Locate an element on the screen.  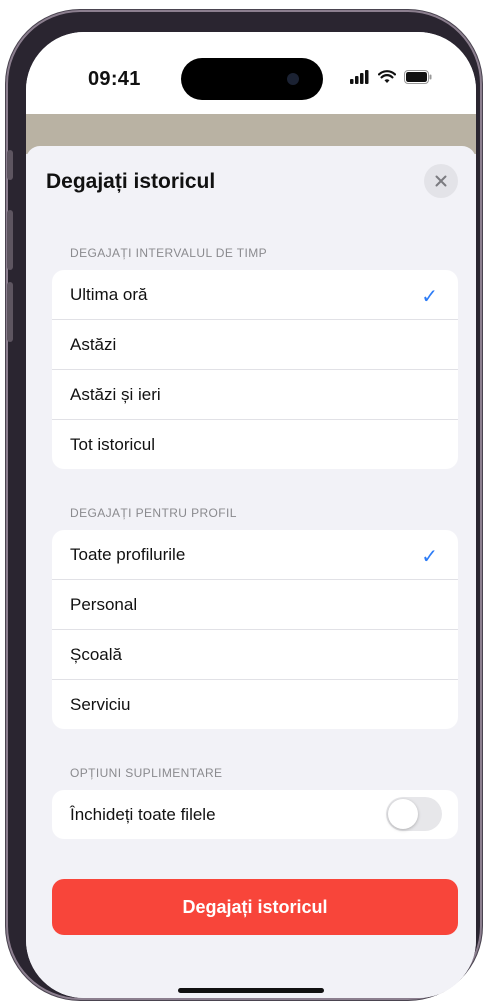
clear-history-button: Degajați istoricul is located at coordinates (255, 907).